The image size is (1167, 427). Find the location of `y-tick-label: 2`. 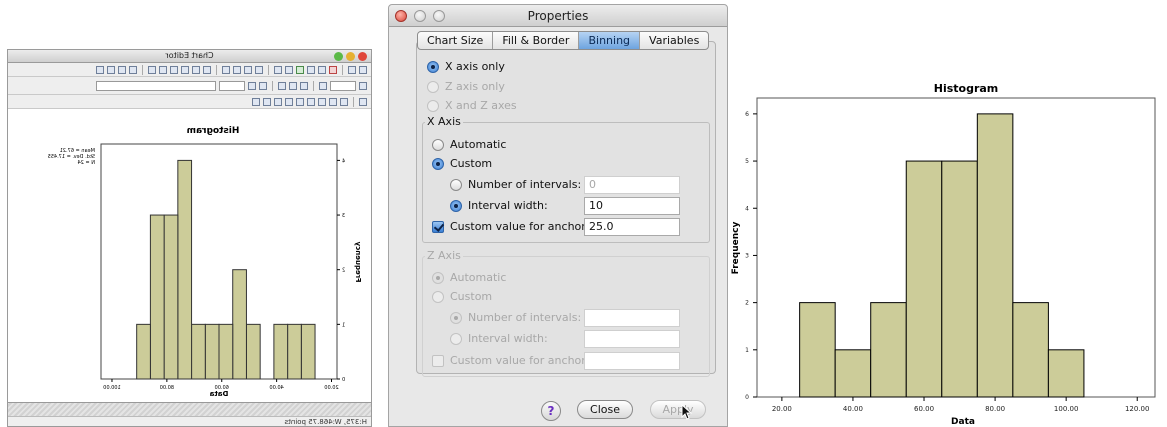

y-tick-label: 2 is located at coordinates (343, 271).